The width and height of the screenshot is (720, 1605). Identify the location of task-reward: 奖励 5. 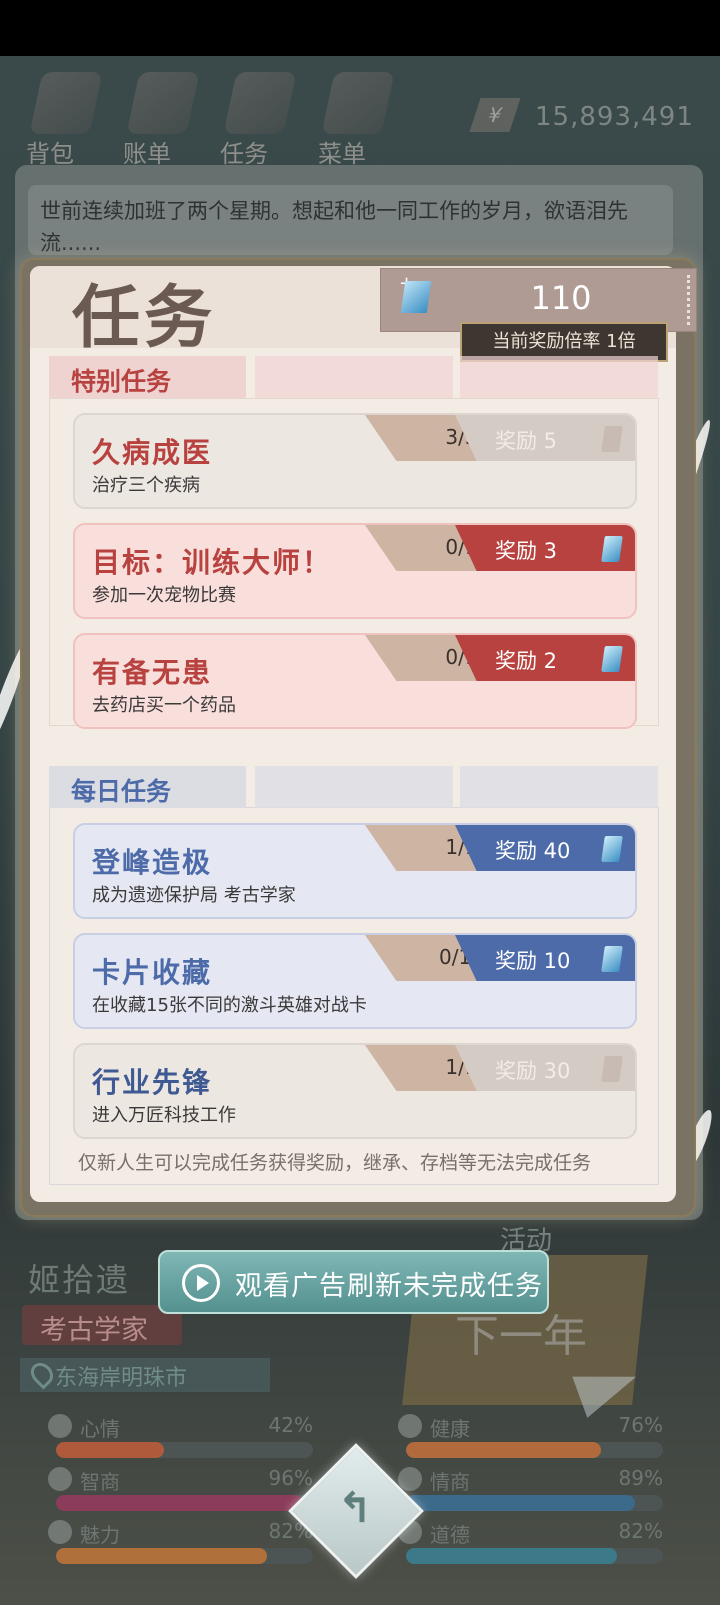
(545, 438).